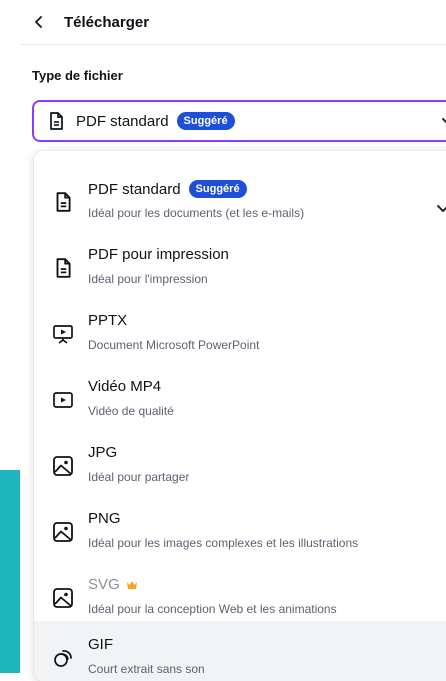 The width and height of the screenshot is (446, 681). What do you see at coordinates (100, 644) in the screenshot?
I see `option-title: GIF` at bounding box center [100, 644].